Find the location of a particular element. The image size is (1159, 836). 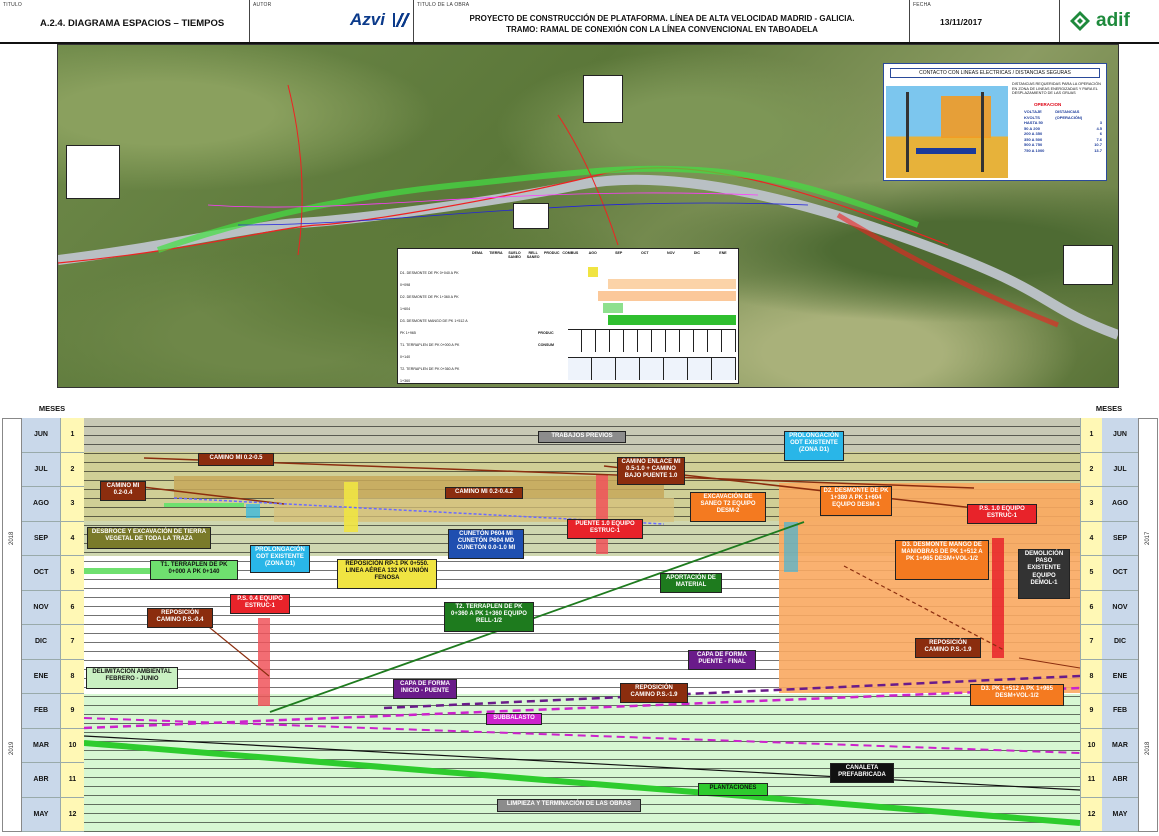

table-header-cell: AGO is located at coordinates (592, 253).